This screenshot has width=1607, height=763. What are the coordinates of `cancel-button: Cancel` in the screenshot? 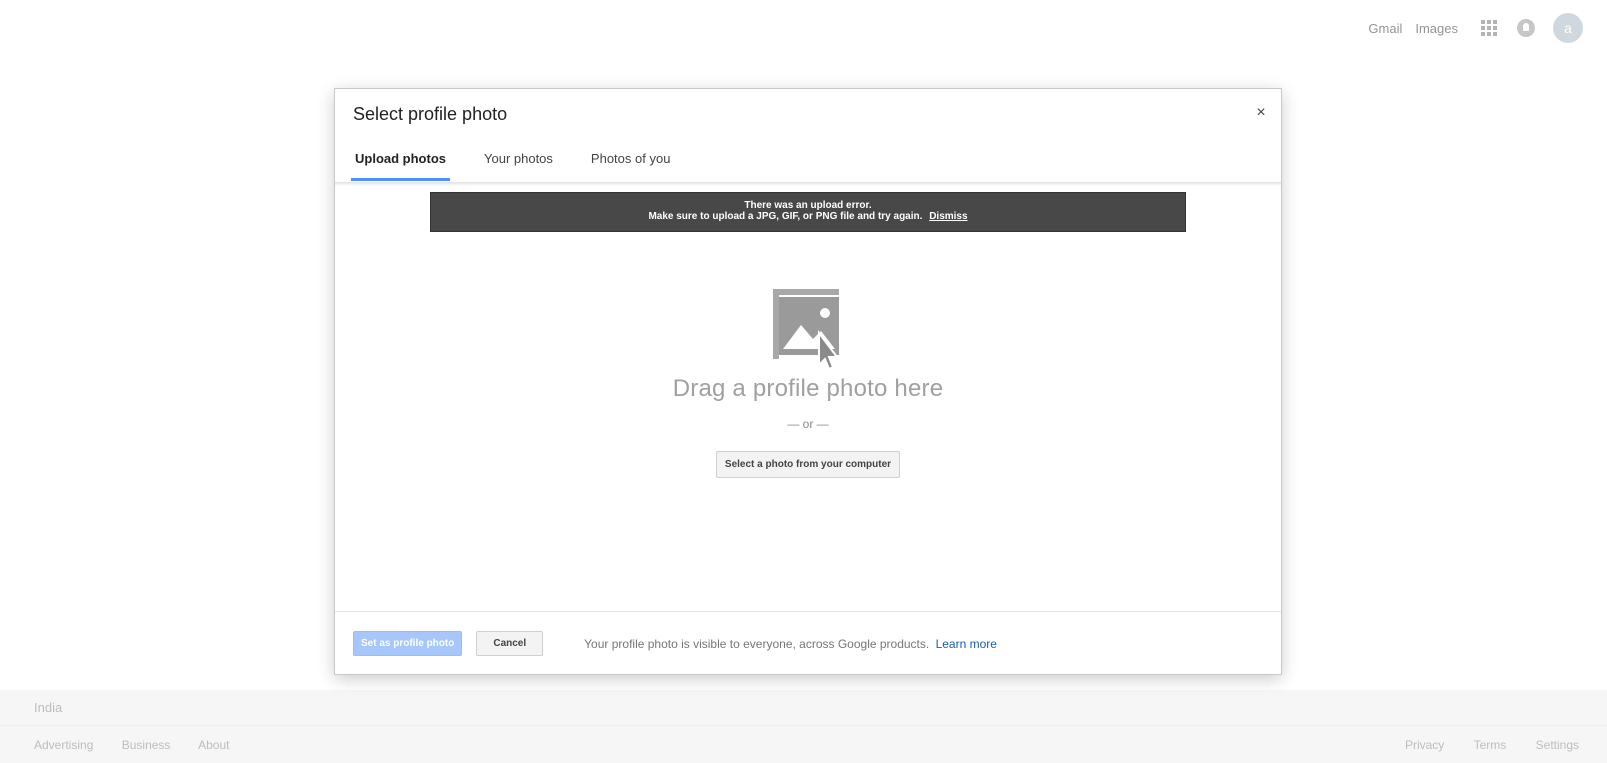 It's located at (510, 643).